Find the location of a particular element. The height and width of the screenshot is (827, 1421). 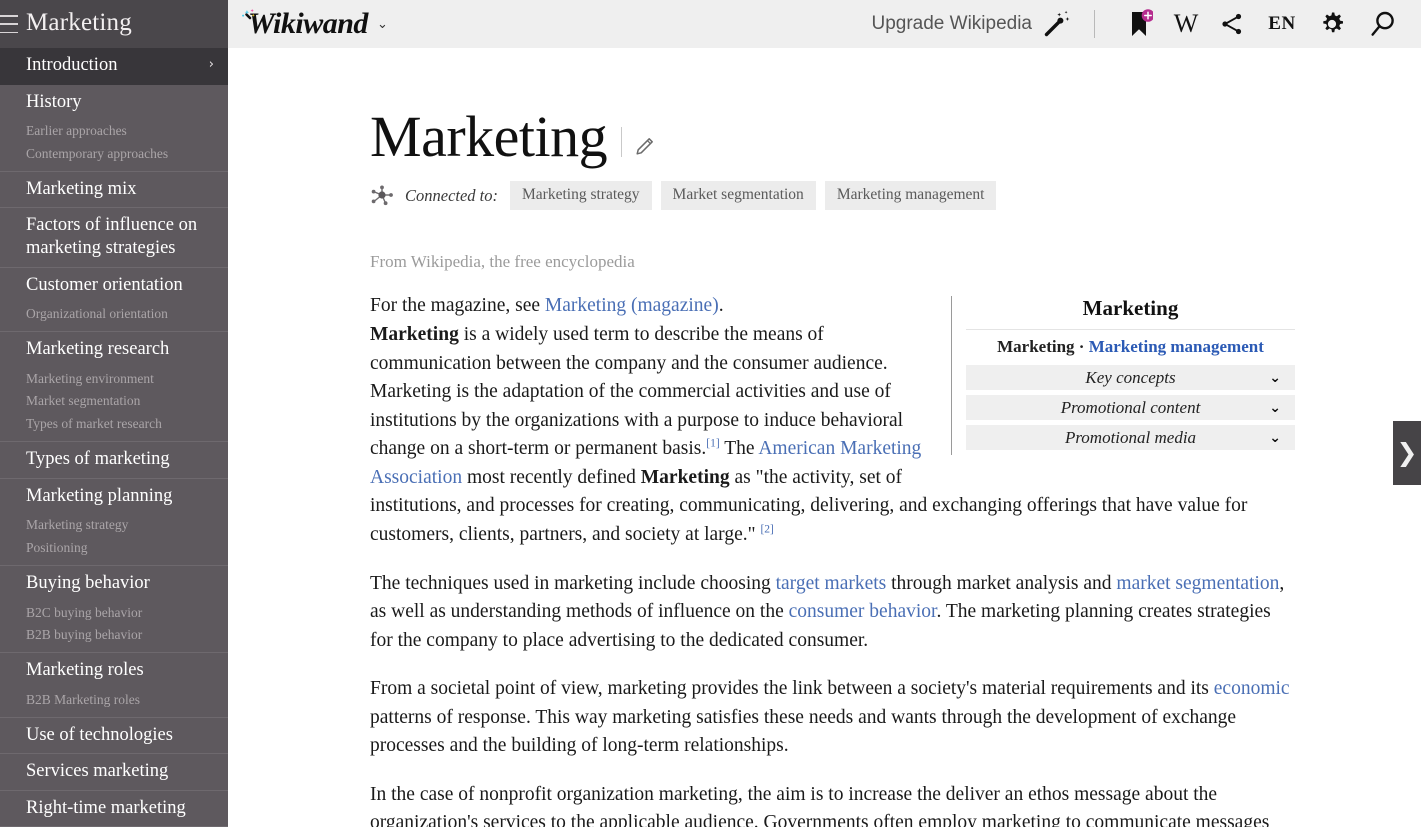

p1-text-c: most recently defined is located at coordinates (551, 477).